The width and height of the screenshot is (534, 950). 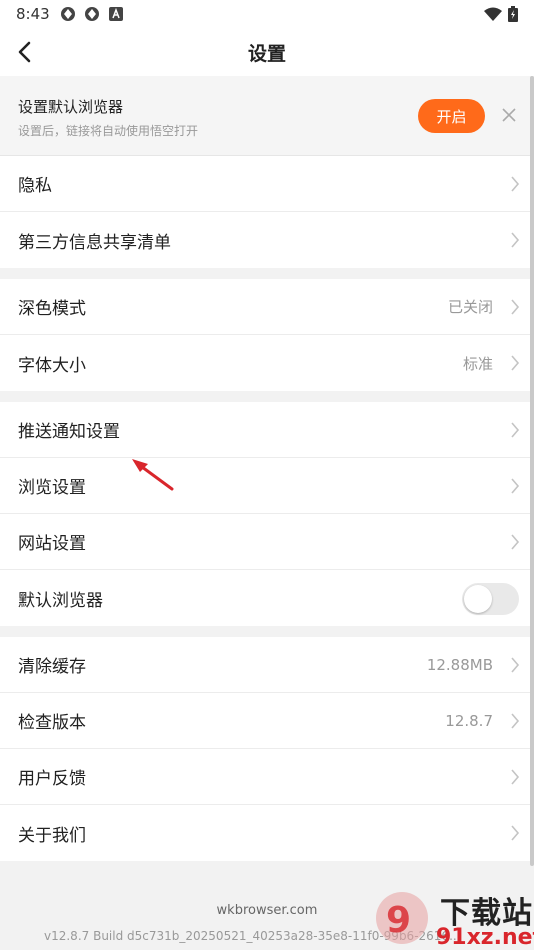 I want to click on settings-item-label: 默认浏览器, so click(x=60, y=600).